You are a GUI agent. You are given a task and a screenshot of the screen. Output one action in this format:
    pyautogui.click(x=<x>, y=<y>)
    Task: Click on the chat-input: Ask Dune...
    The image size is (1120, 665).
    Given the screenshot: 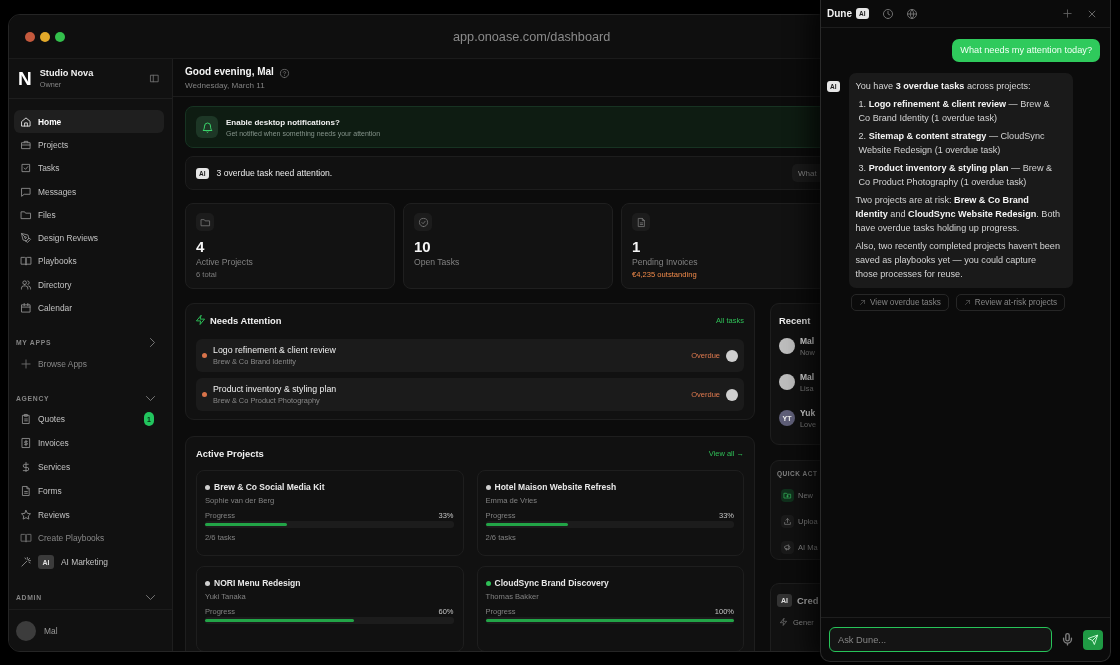 What is the action you would take?
    pyautogui.click(x=940, y=639)
    